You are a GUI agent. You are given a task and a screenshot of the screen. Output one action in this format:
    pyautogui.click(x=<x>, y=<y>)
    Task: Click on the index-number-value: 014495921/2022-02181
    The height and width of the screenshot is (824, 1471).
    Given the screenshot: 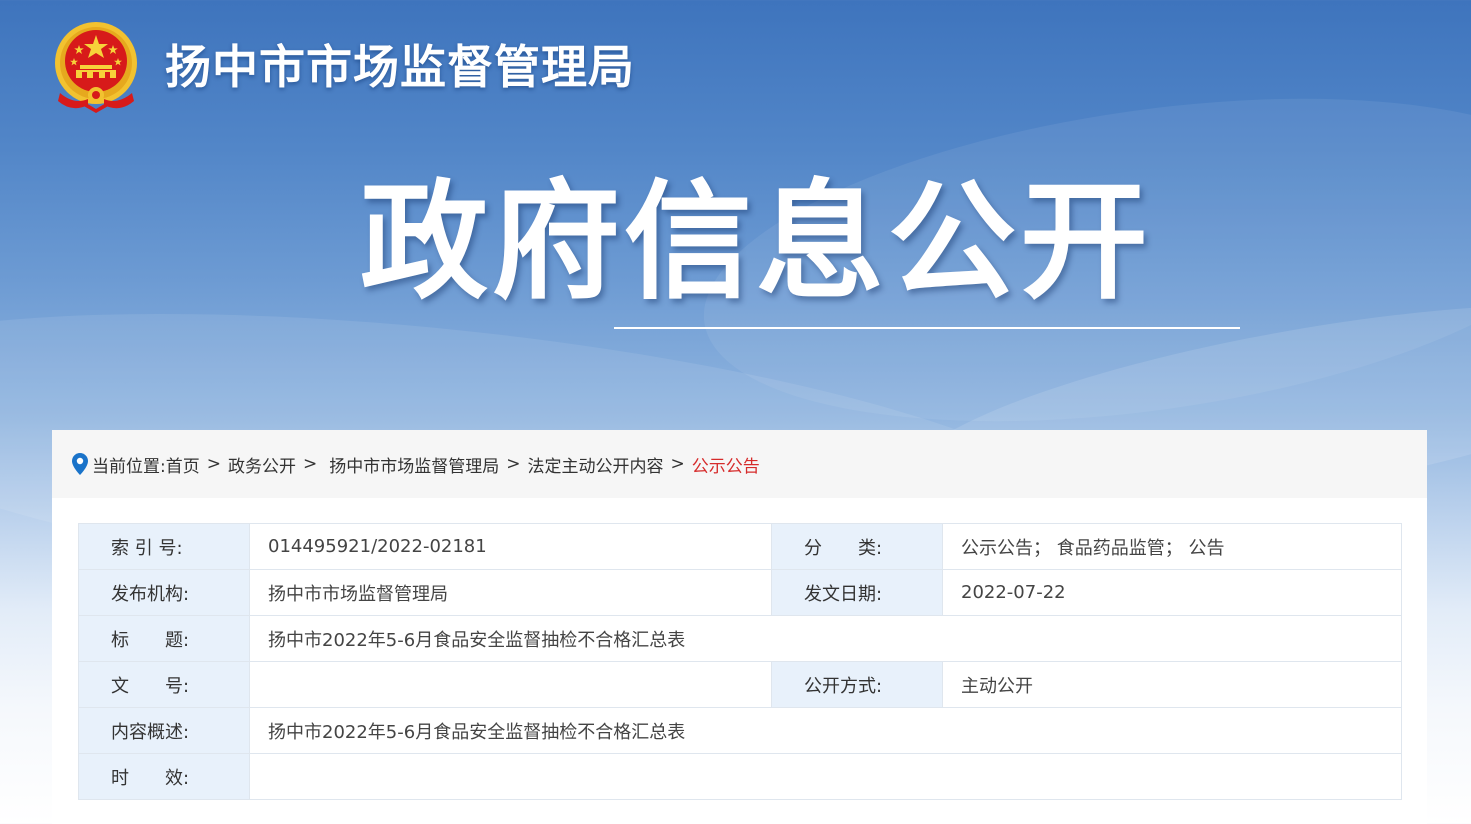 What is the action you would take?
    pyautogui.click(x=510, y=546)
    